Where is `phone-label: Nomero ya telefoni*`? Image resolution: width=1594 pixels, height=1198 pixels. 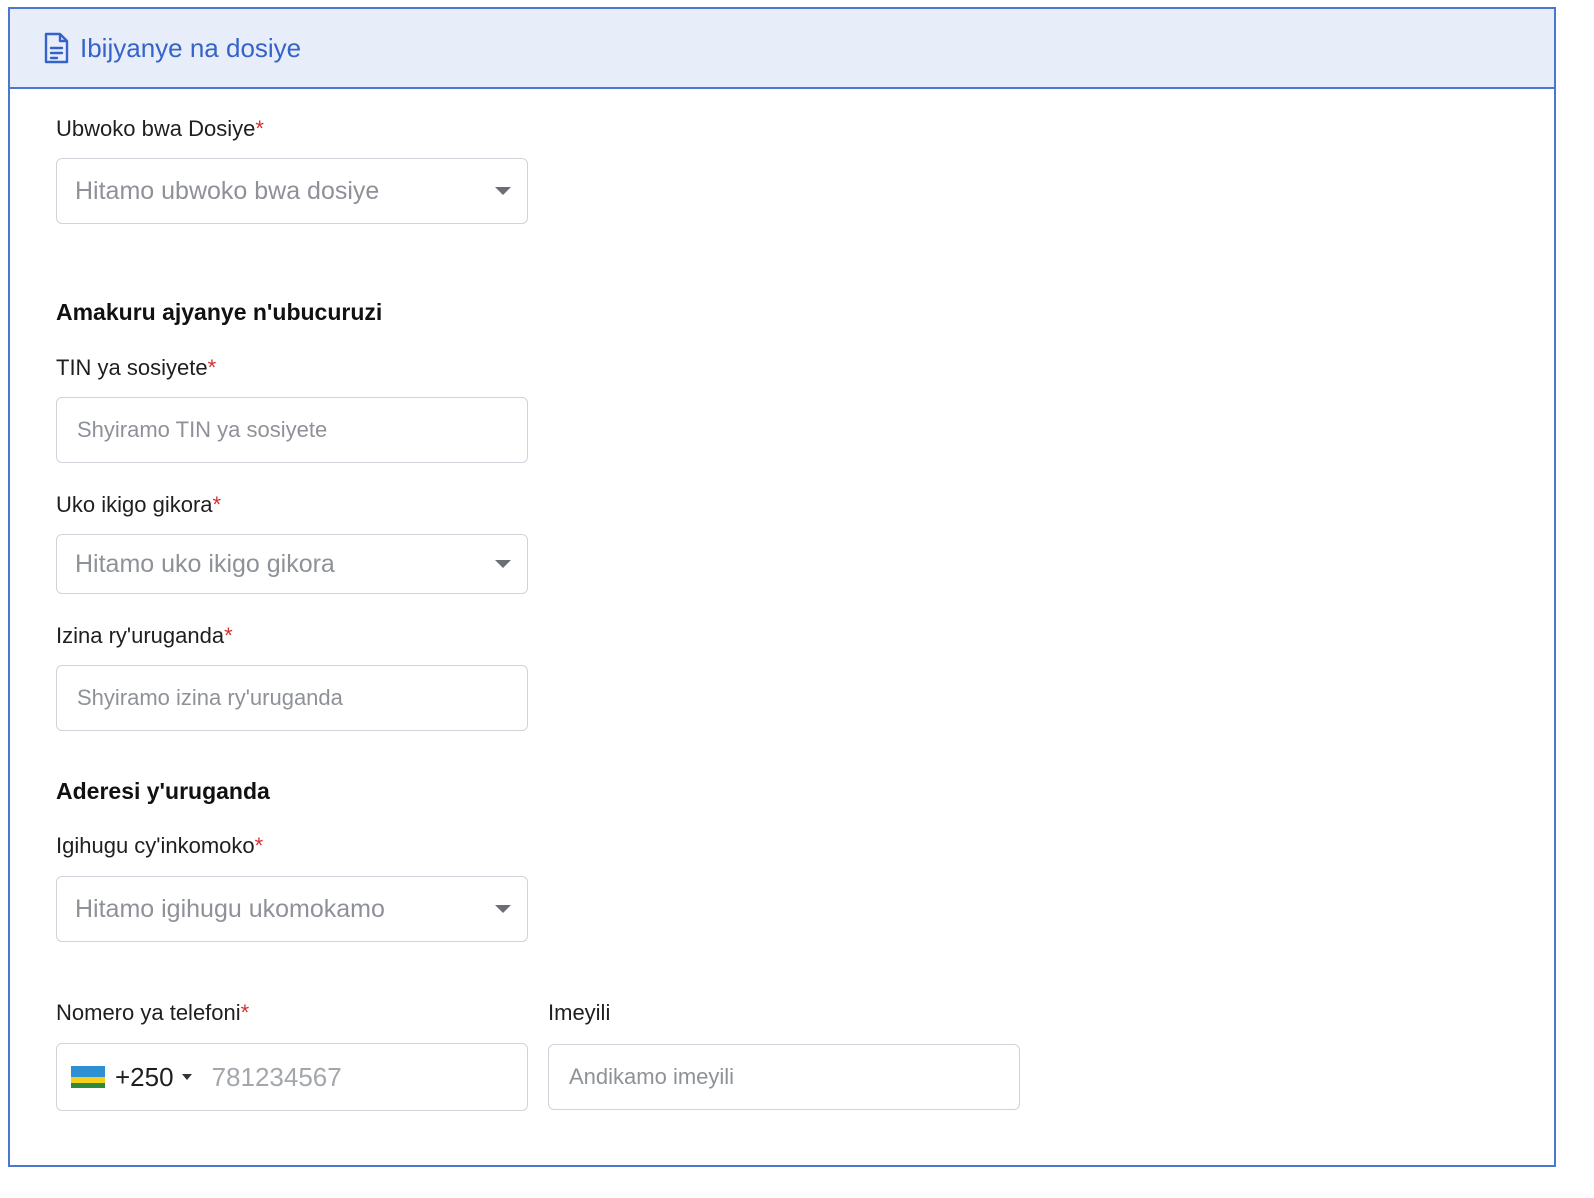
phone-label: Nomero ya telefoni* is located at coordinates (152, 1013).